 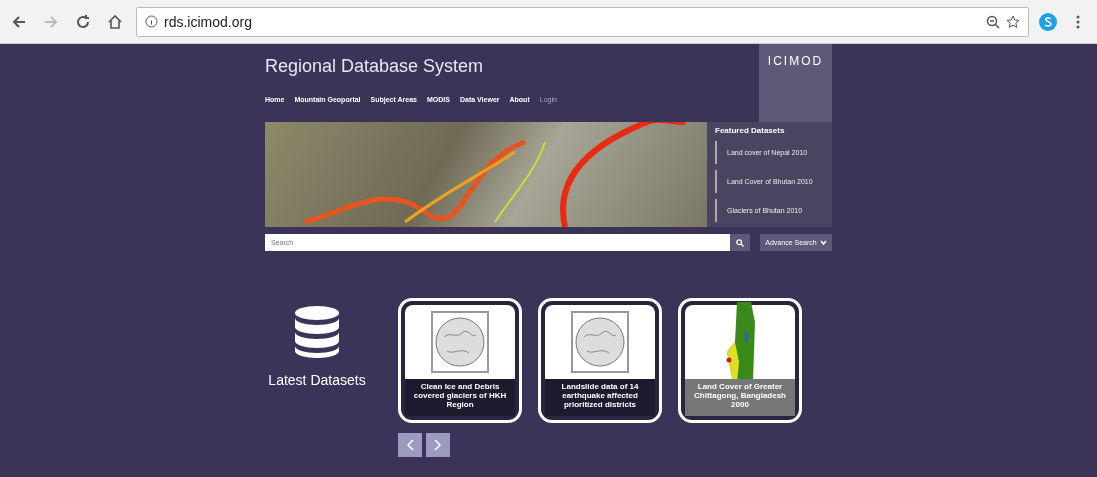 What do you see at coordinates (410, 445) in the screenshot?
I see `chevron-left-icon` at bounding box center [410, 445].